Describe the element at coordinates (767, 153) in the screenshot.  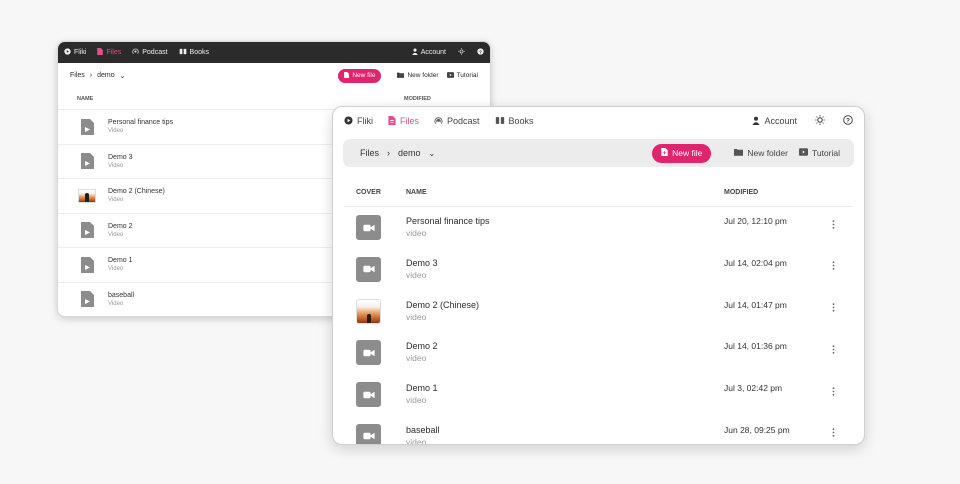
I see `new-folder-label: New folder` at that location.